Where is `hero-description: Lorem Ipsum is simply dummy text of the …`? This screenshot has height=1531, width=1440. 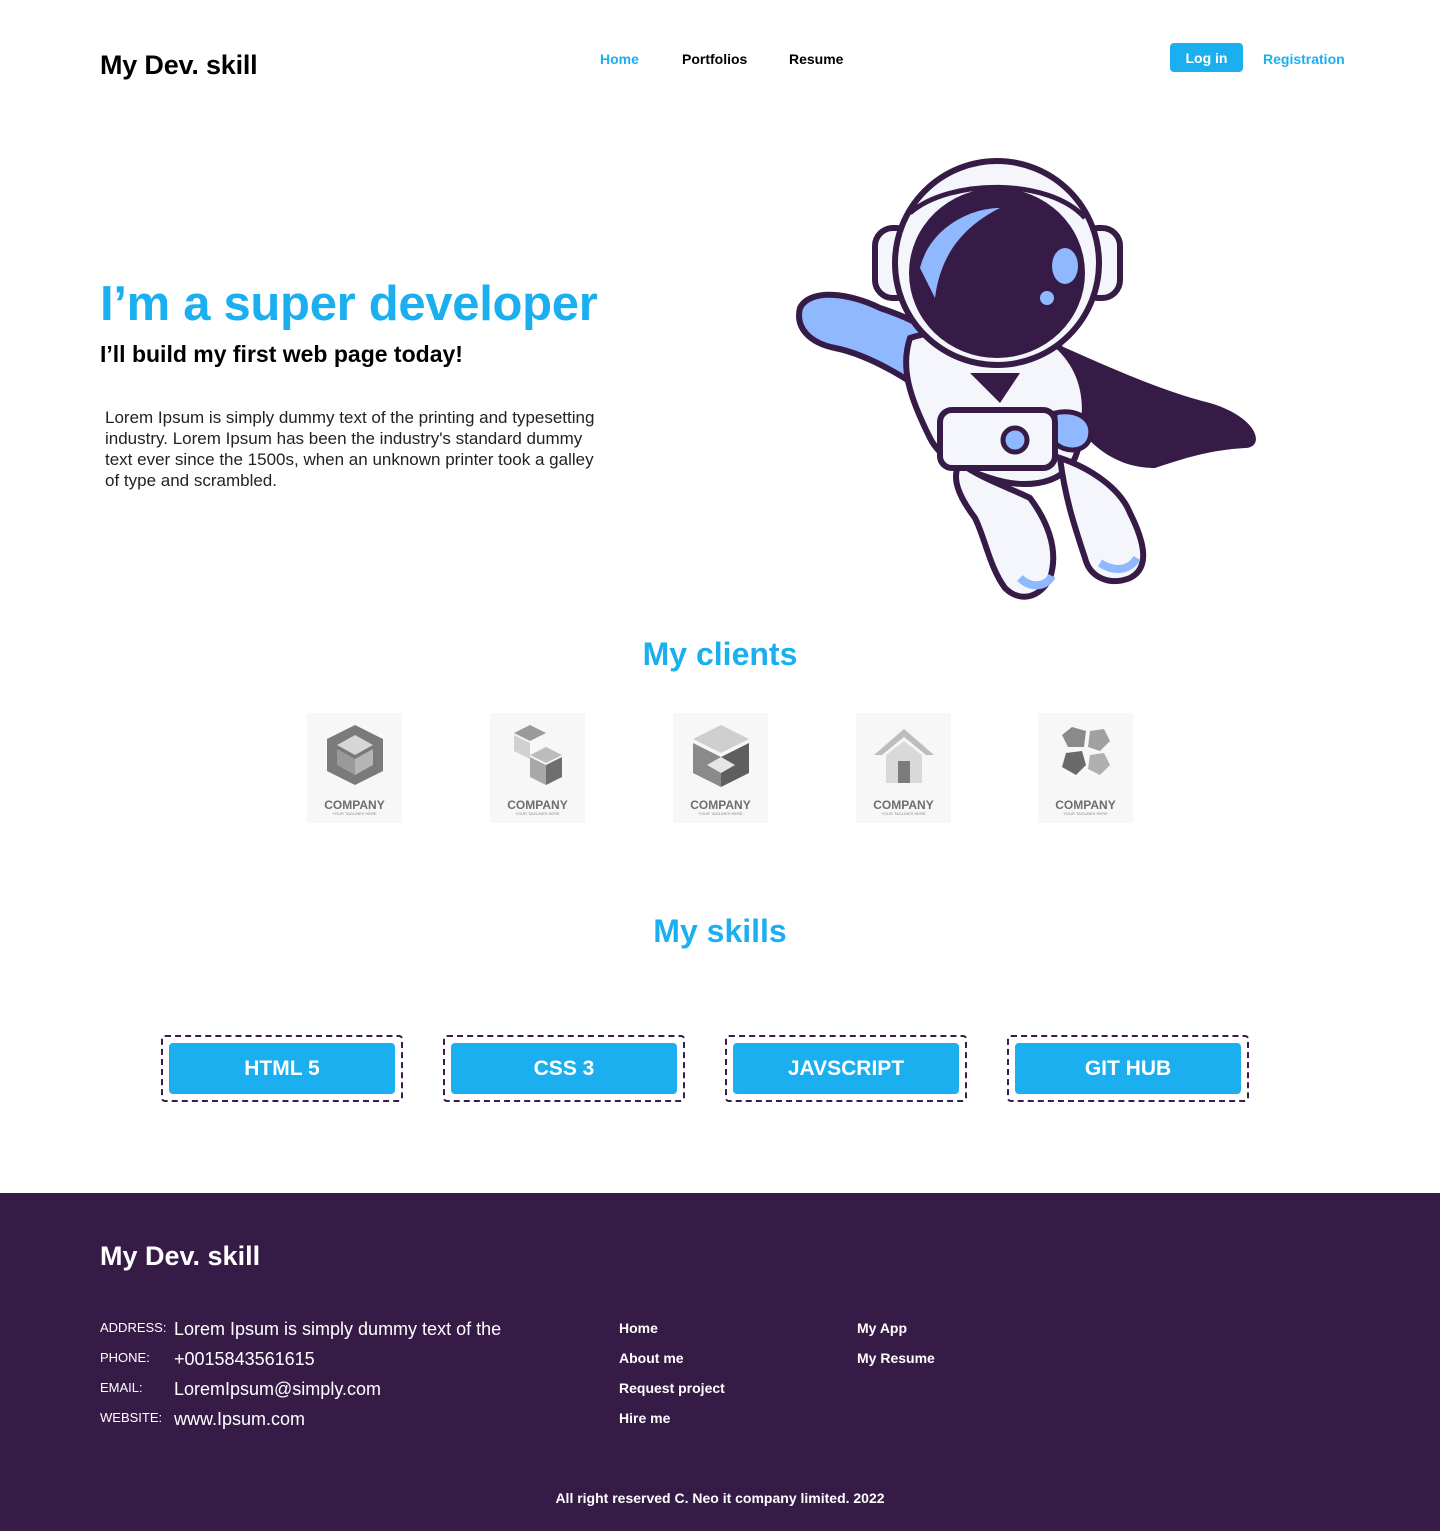 hero-description: Lorem Ipsum is simply dummy text of the … is located at coordinates (350, 449).